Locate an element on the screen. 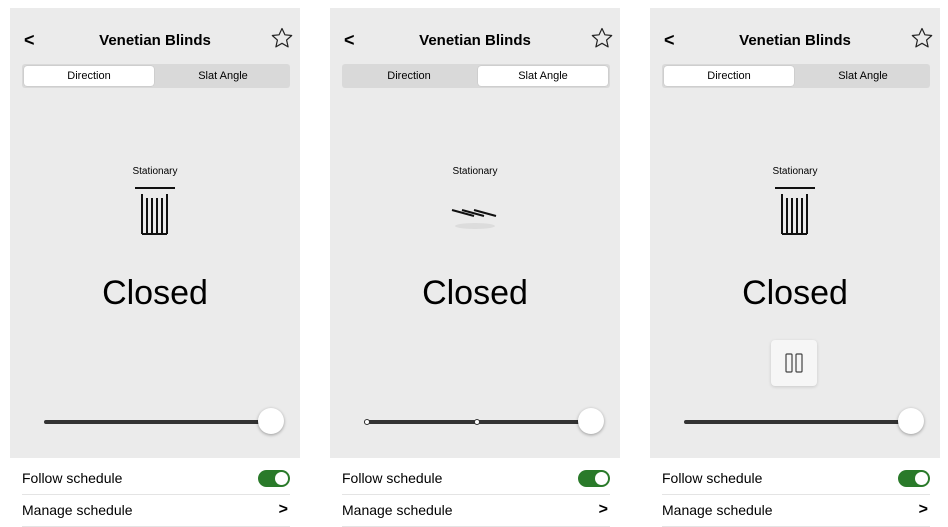  pause-icon is located at coordinates (794, 363).